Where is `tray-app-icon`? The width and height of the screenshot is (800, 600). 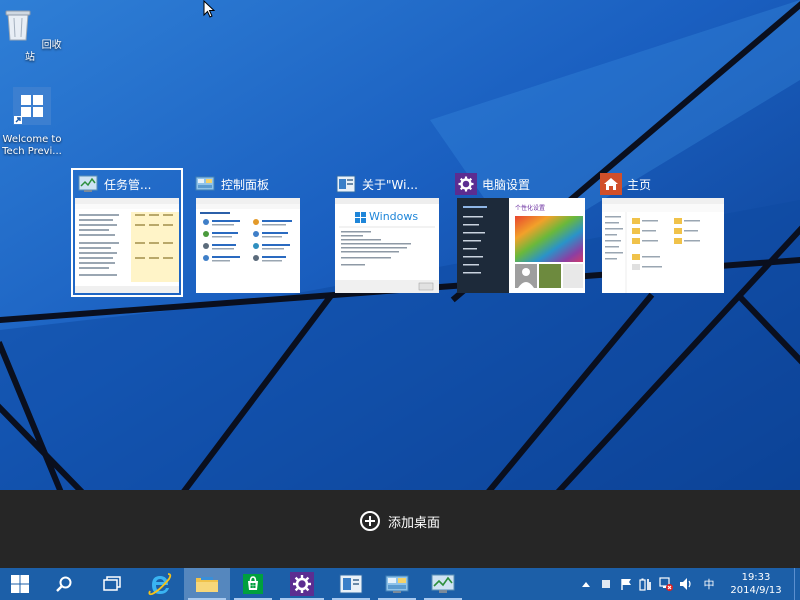 tray-app-icon is located at coordinates (606, 584).